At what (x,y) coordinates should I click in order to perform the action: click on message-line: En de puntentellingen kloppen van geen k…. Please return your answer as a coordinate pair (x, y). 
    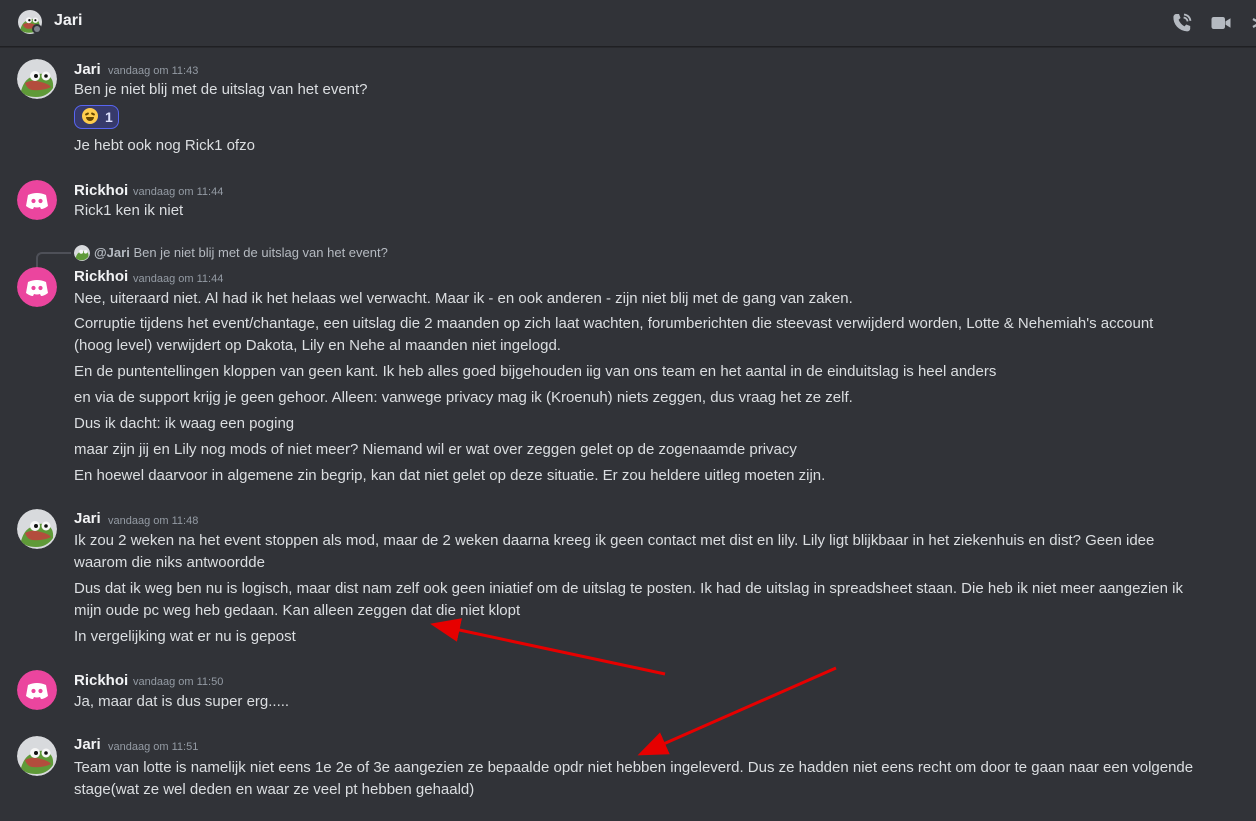
    Looking at the image, I should click on (535, 371).